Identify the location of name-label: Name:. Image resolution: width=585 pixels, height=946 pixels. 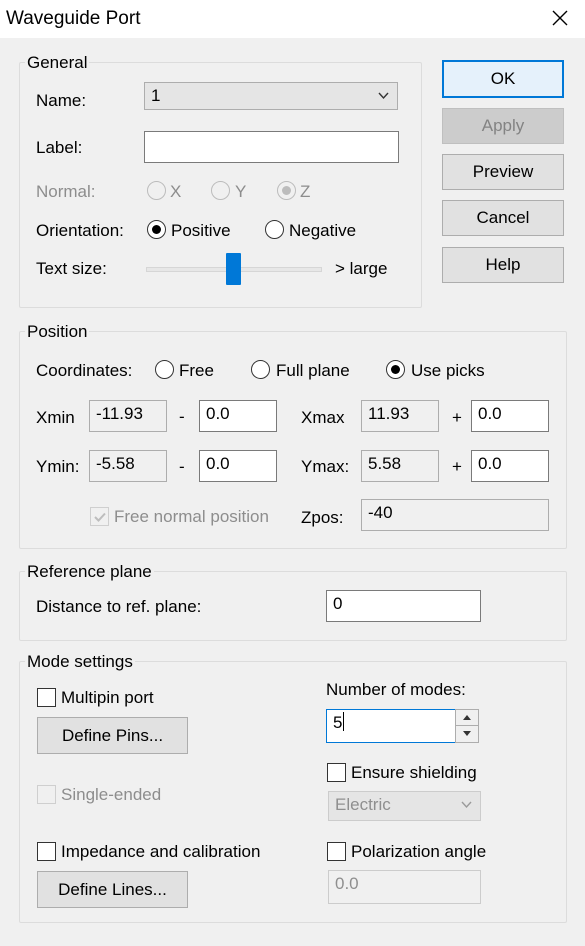
(61, 100).